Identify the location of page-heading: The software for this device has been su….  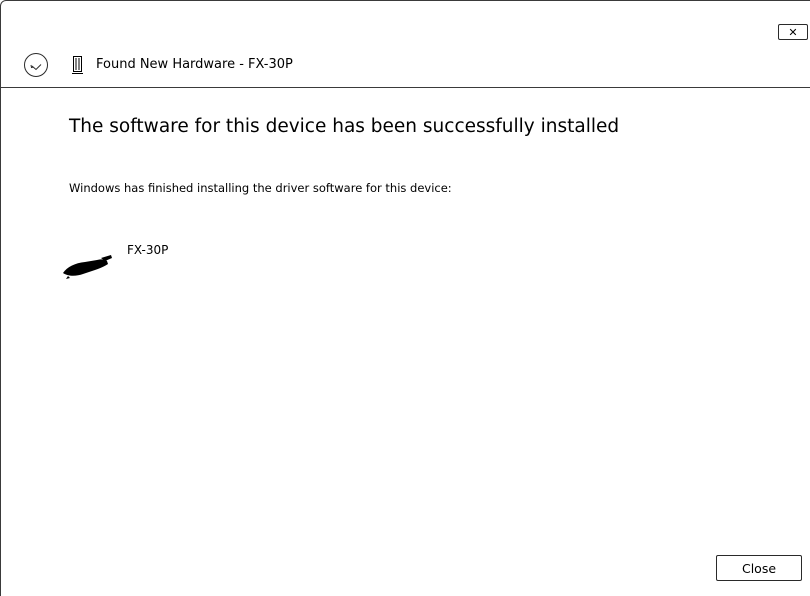
(344, 126).